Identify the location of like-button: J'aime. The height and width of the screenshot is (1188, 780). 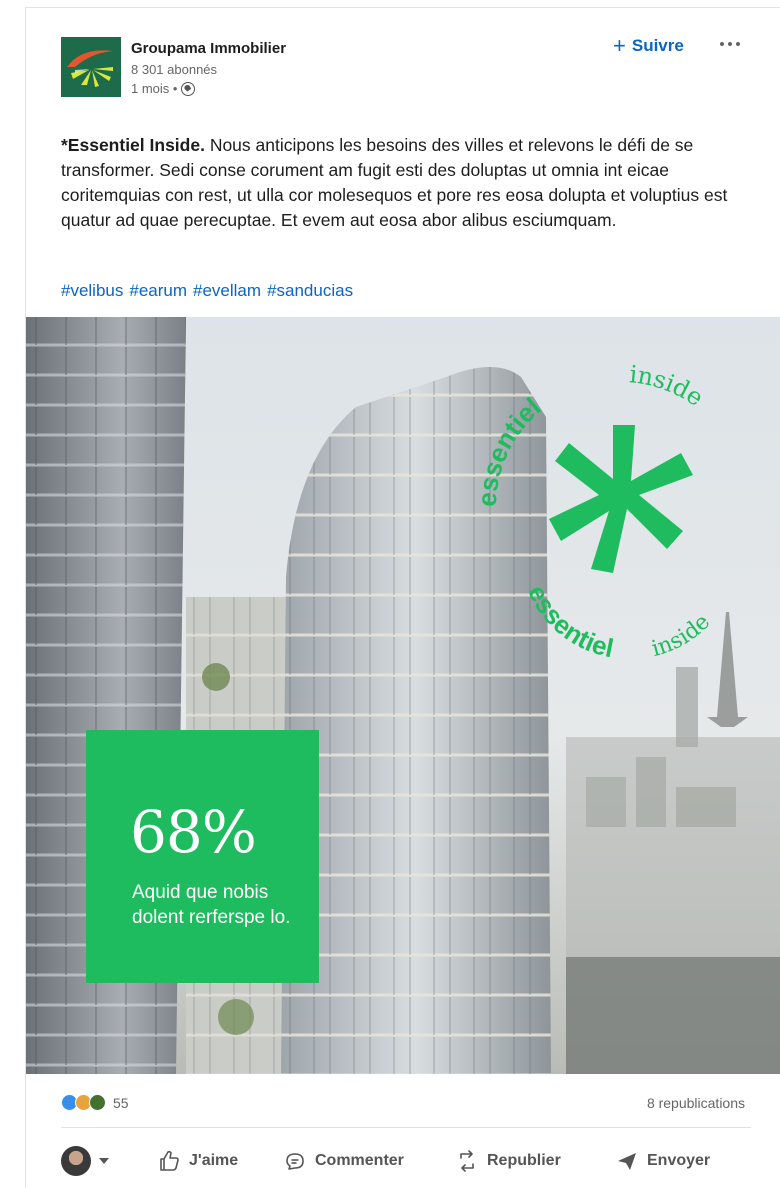
(220, 1161).